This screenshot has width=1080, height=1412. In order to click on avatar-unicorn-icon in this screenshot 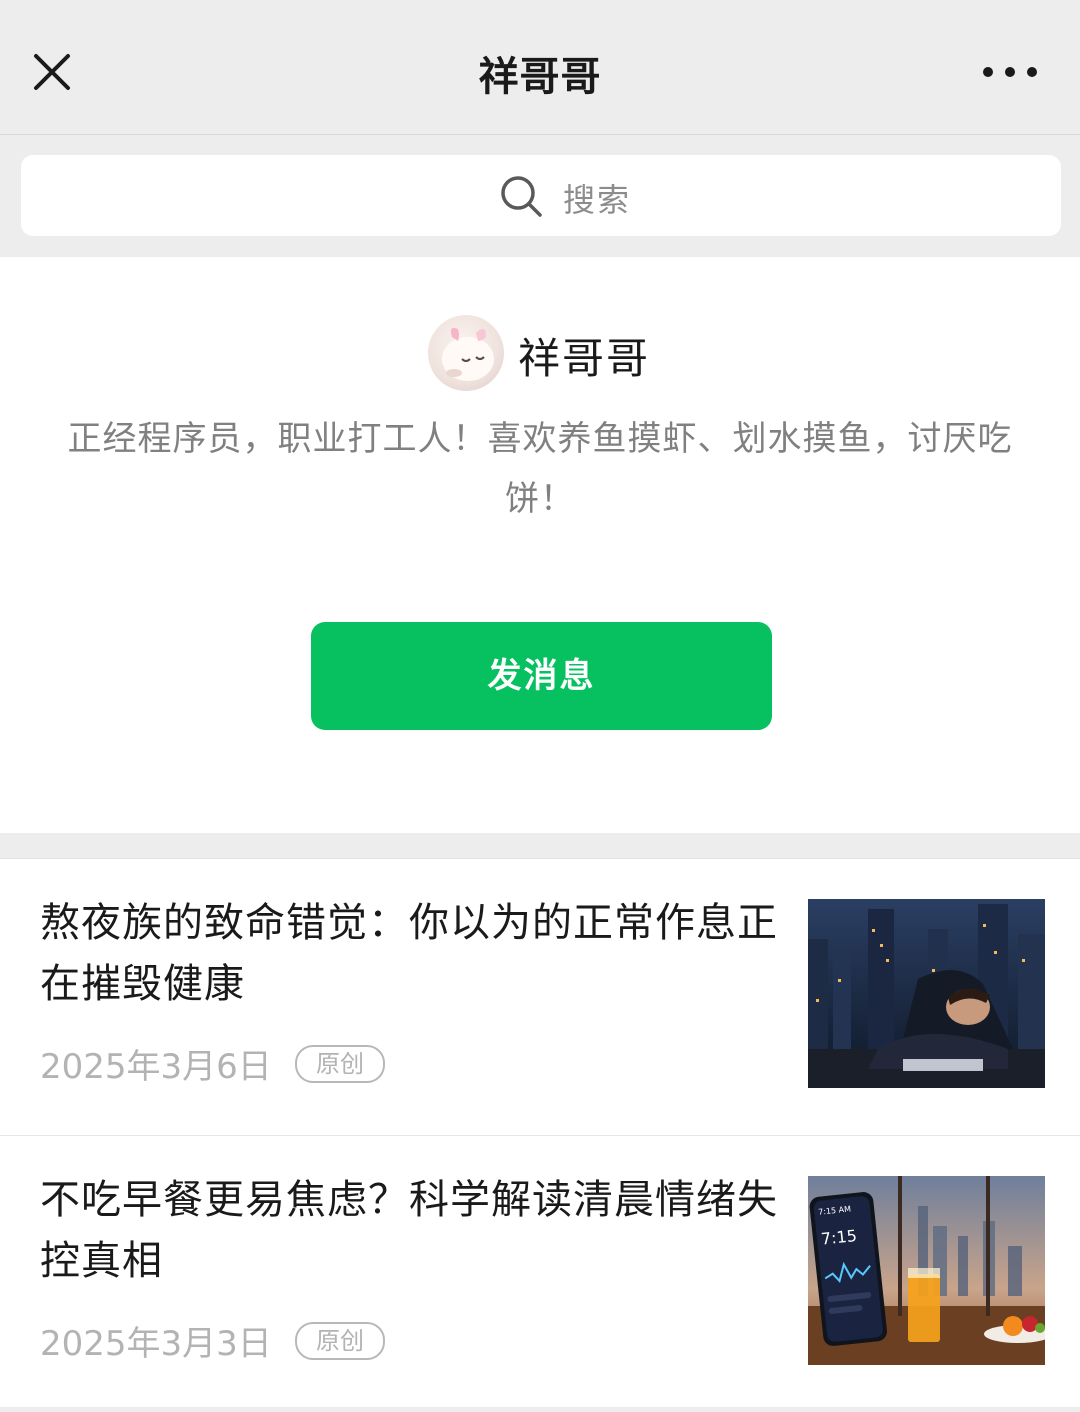, I will do `click(468, 354)`.